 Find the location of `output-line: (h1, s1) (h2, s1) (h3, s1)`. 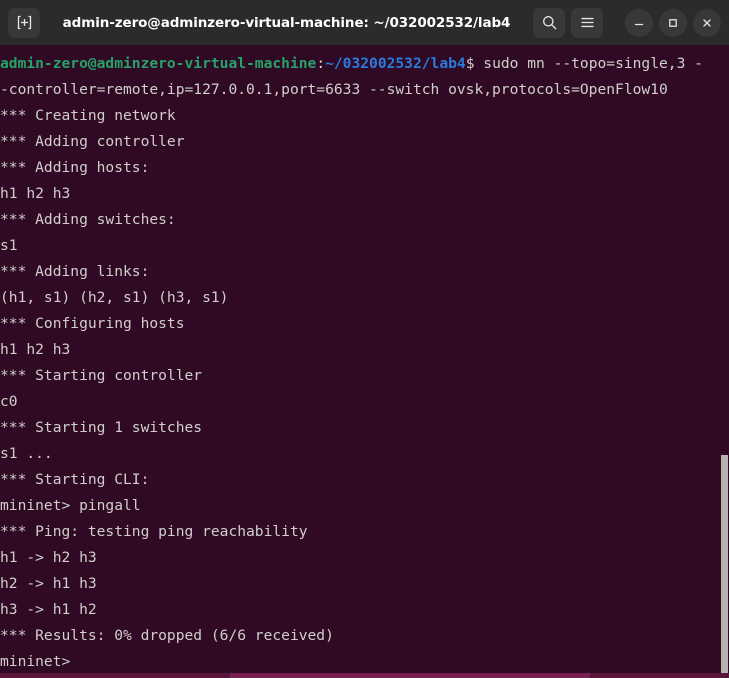

output-line: (h1, s1) (h2, s1) (h3, s1) is located at coordinates (364, 298).